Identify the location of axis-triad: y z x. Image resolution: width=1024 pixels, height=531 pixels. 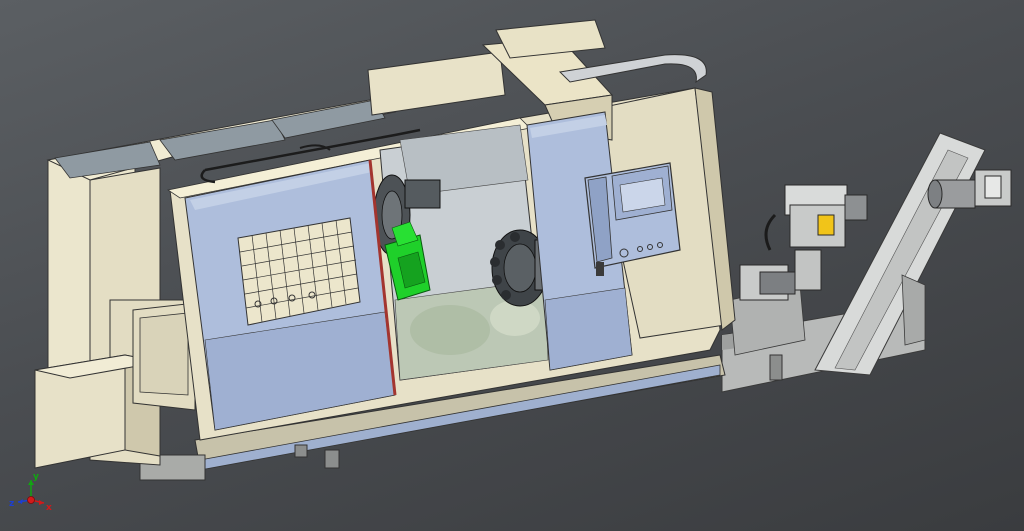
(30, 492).